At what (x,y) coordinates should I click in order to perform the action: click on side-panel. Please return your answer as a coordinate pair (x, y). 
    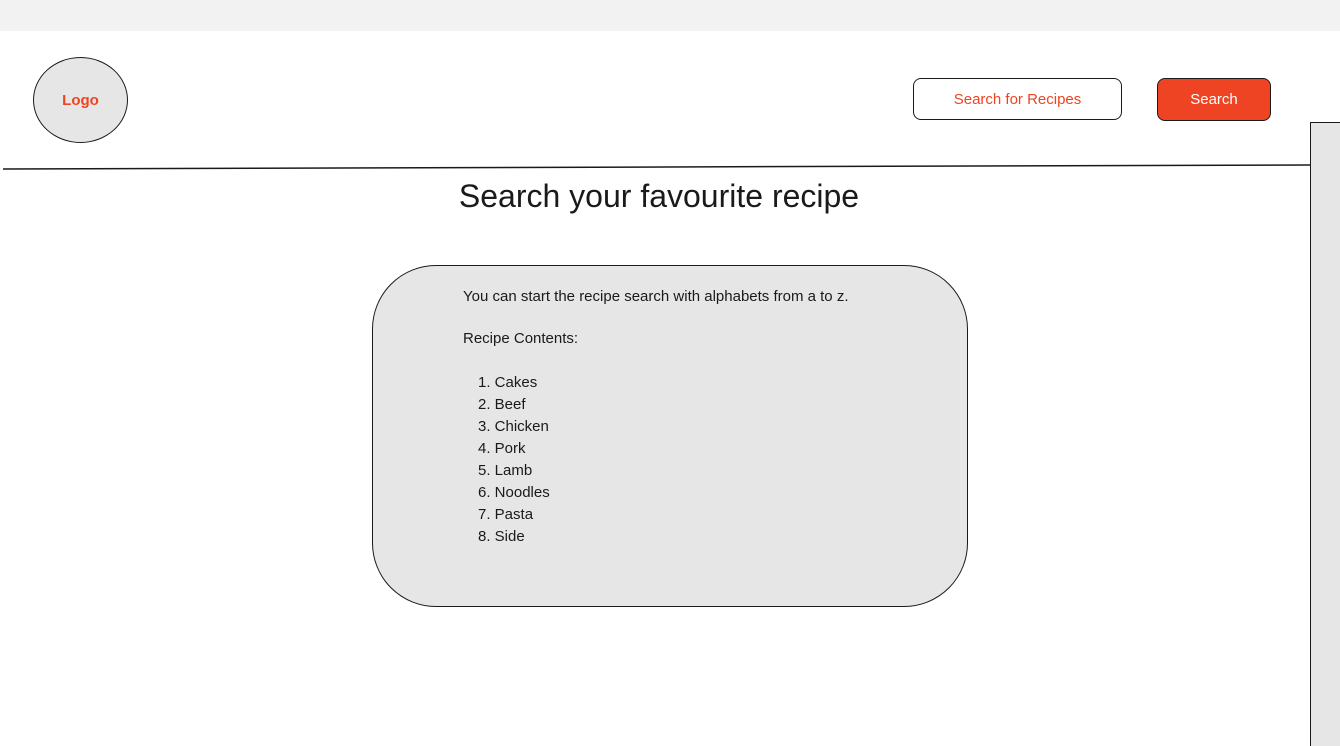
    Looking at the image, I should click on (1325, 434).